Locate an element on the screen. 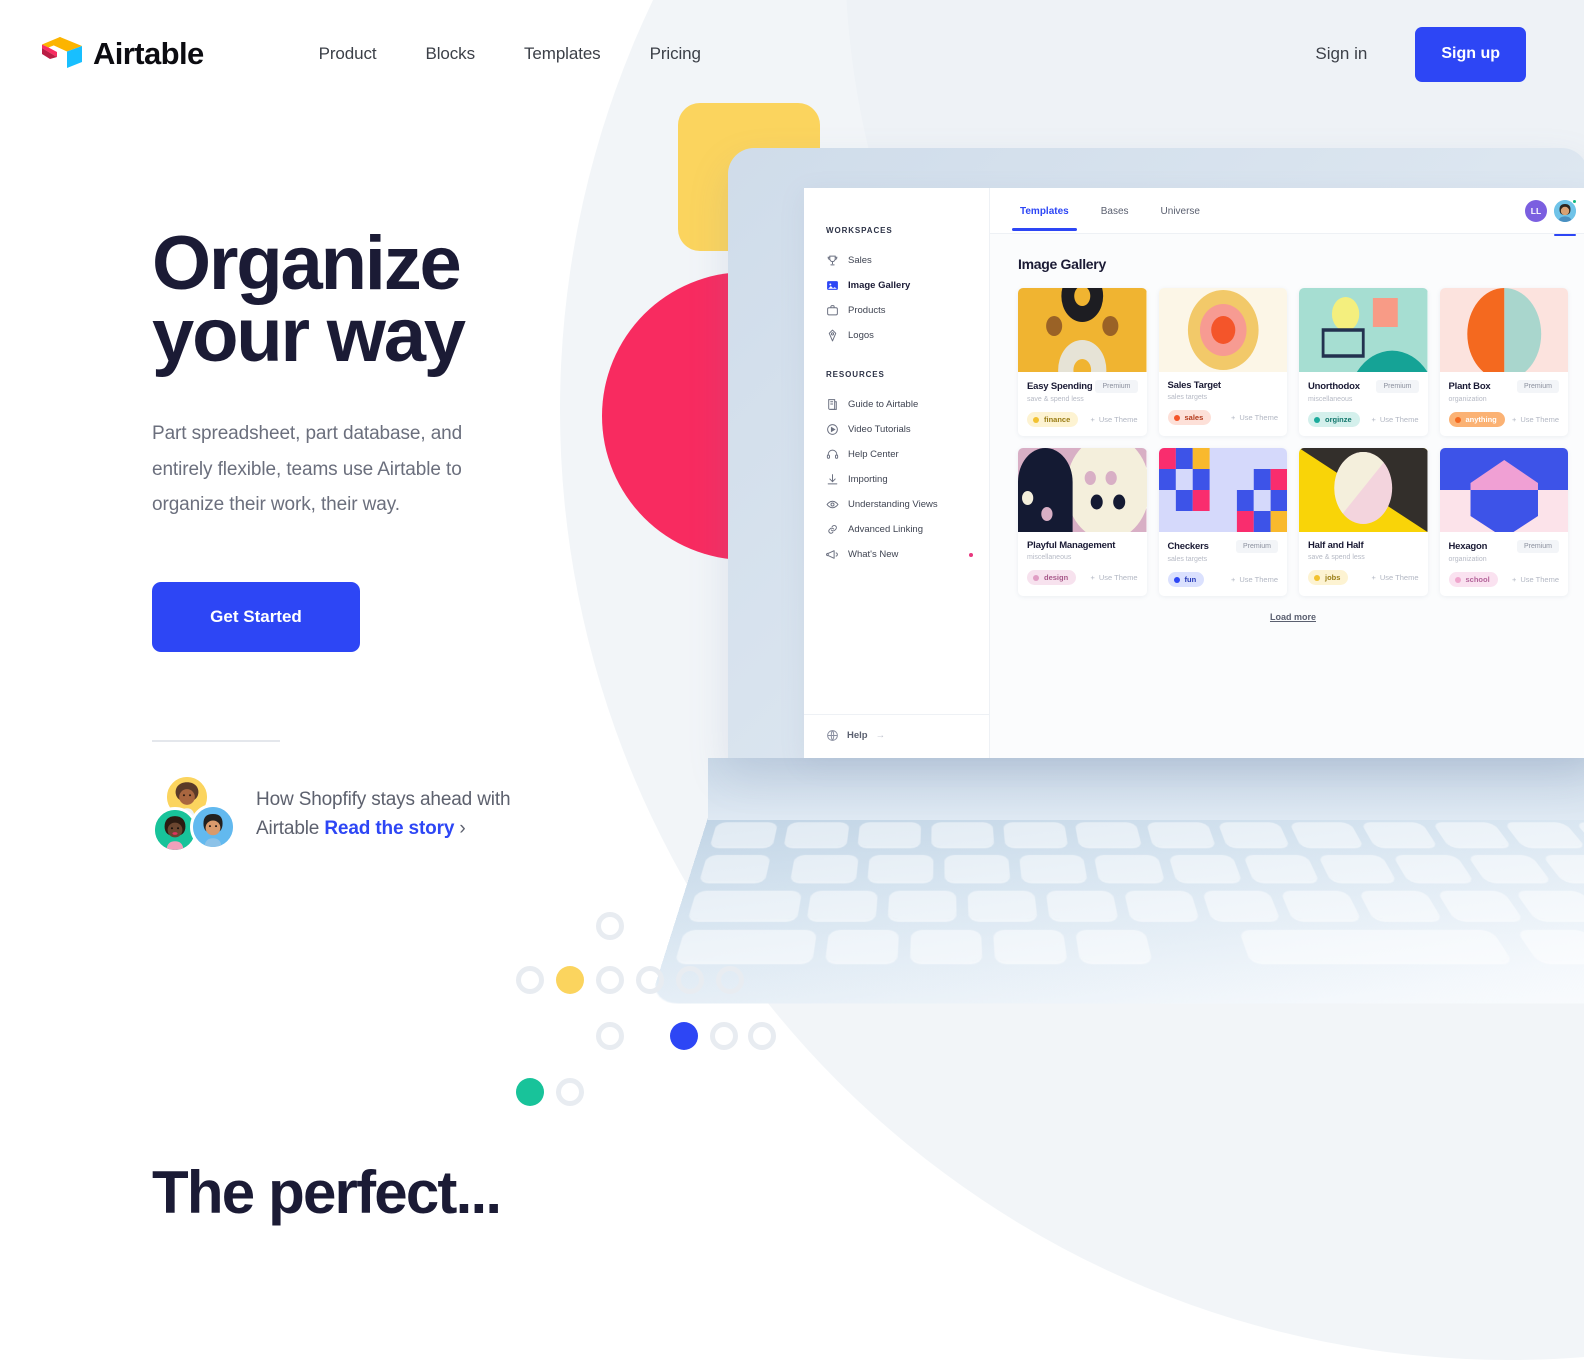 This screenshot has height=1360, width=1584. template-tag: school is located at coordinates (1473, 579).